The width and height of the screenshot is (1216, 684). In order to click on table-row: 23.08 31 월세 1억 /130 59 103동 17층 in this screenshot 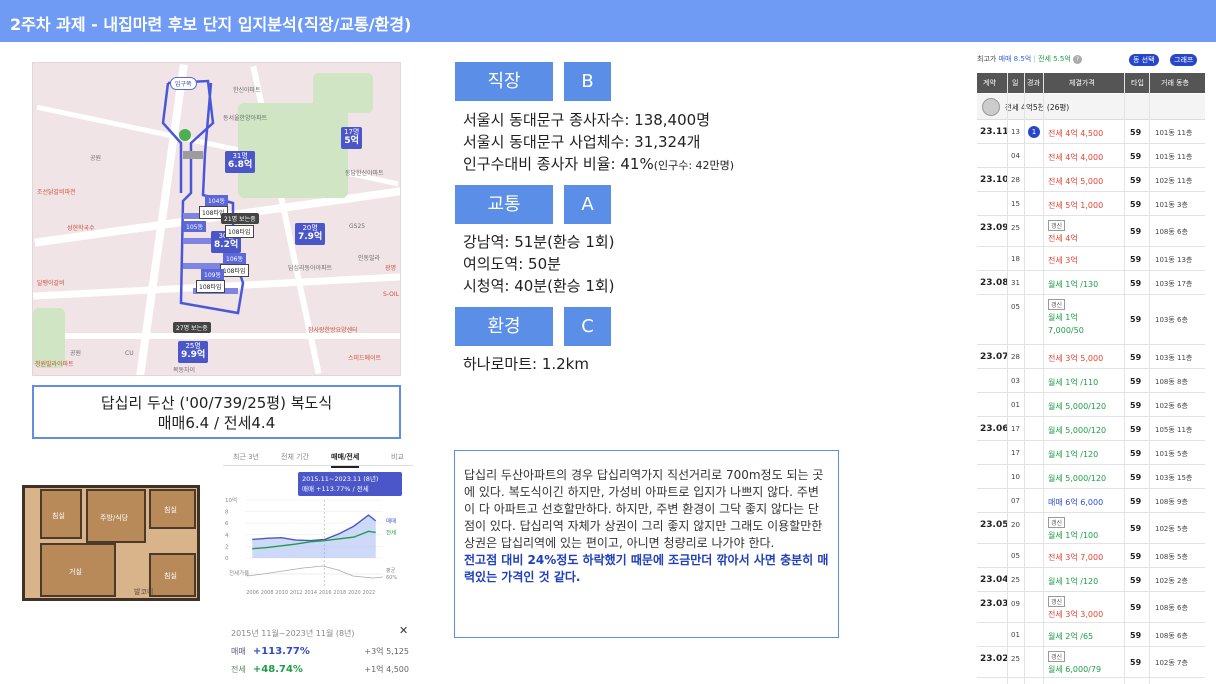, I will do `click(1091, 283)`.